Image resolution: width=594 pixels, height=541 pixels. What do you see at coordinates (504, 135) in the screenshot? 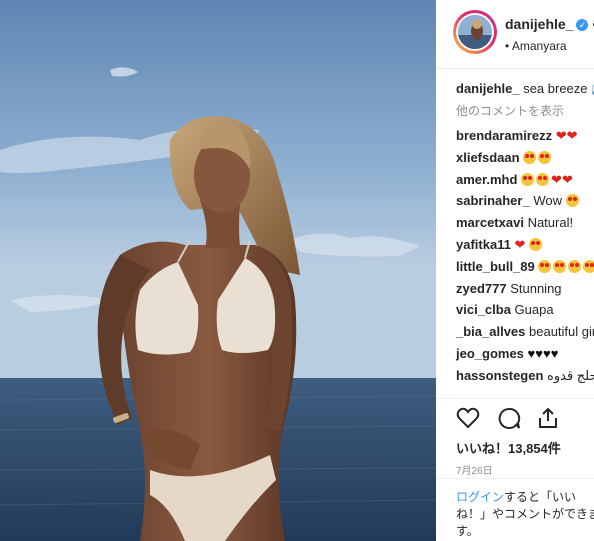
I see `comment-username: brendaramirezz` at bounding box center [504, 135].